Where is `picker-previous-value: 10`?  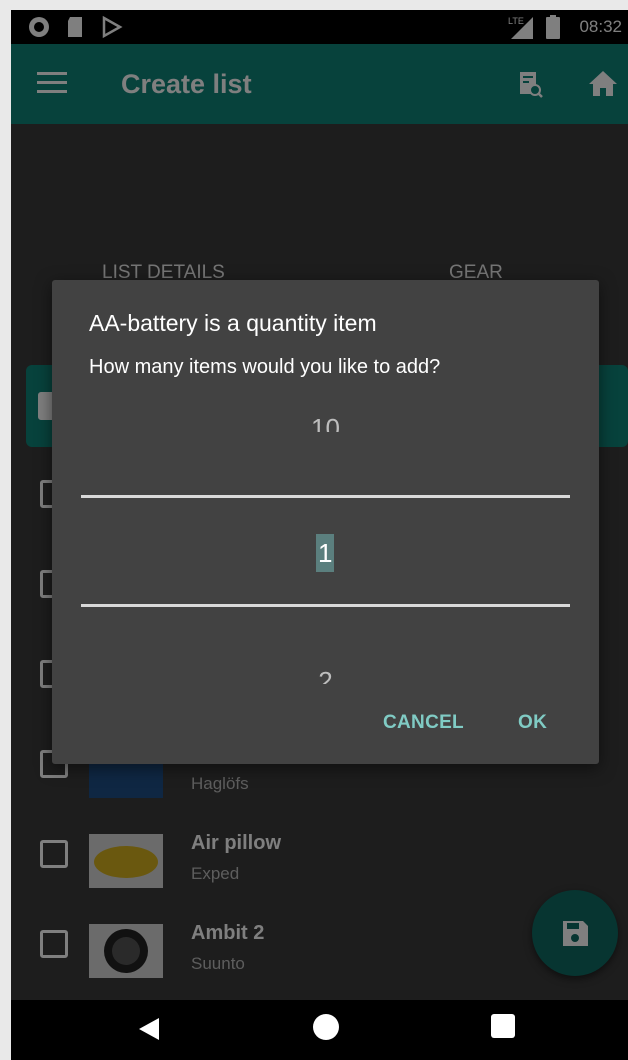 picker-previous-value: 10 is located at coordinates (325, 420).